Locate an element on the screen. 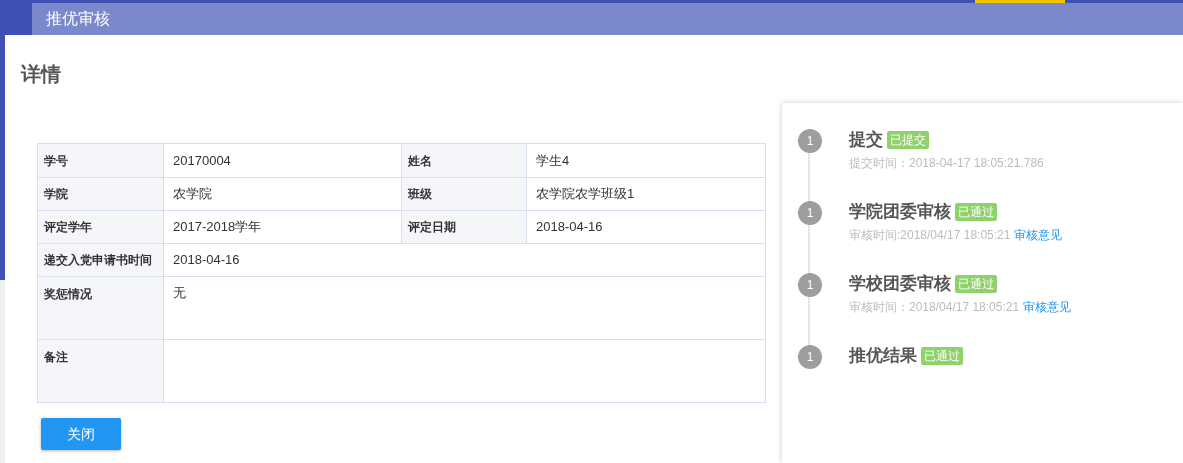 The image size is (1183, 463). field-label: 奖惩情况 is located at coordinates (100, 308).